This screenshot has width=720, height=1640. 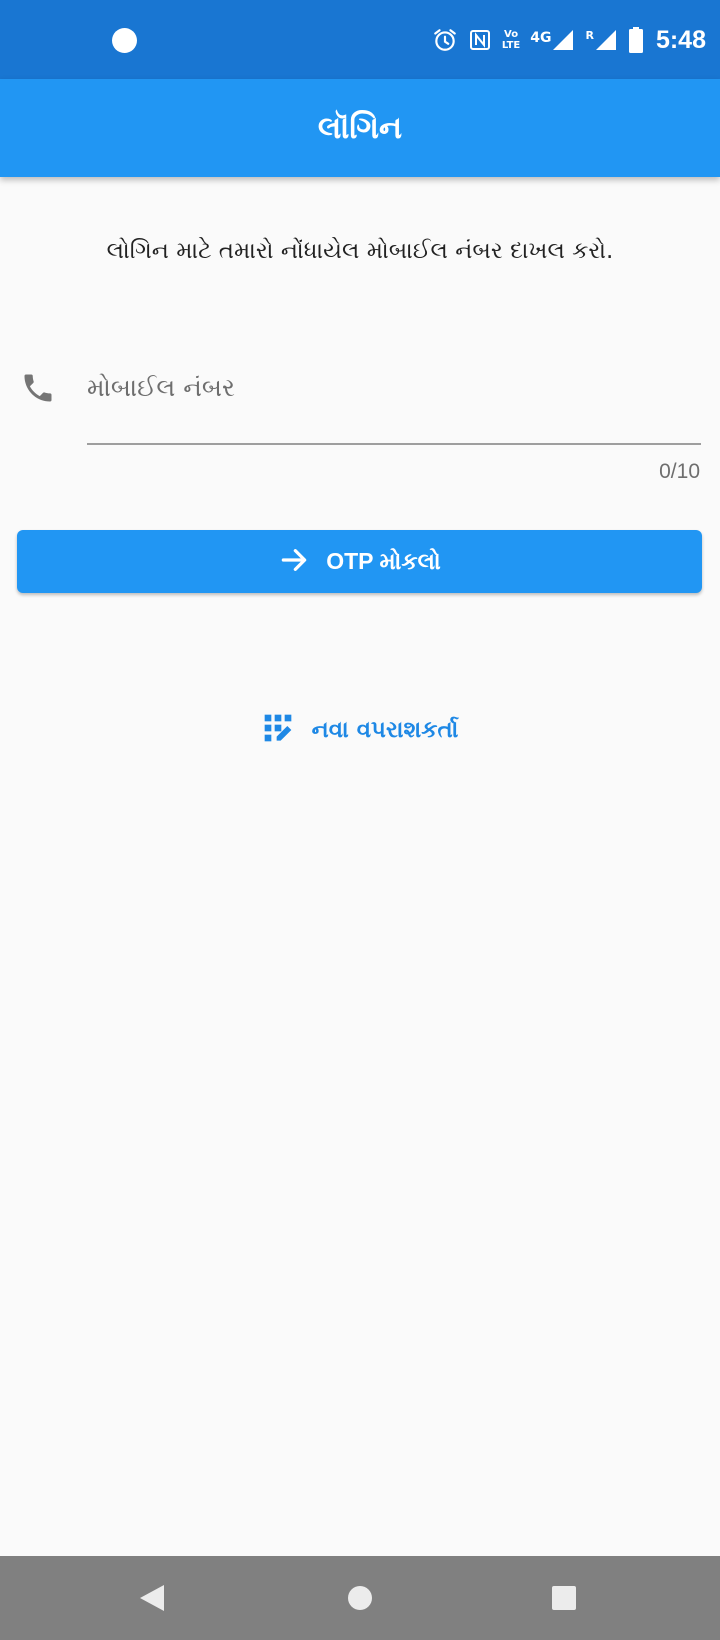 What do you see at coordinates (589, 35) in the screenshot?
I see `roaming-label: R` at bounding box center [589, 35].